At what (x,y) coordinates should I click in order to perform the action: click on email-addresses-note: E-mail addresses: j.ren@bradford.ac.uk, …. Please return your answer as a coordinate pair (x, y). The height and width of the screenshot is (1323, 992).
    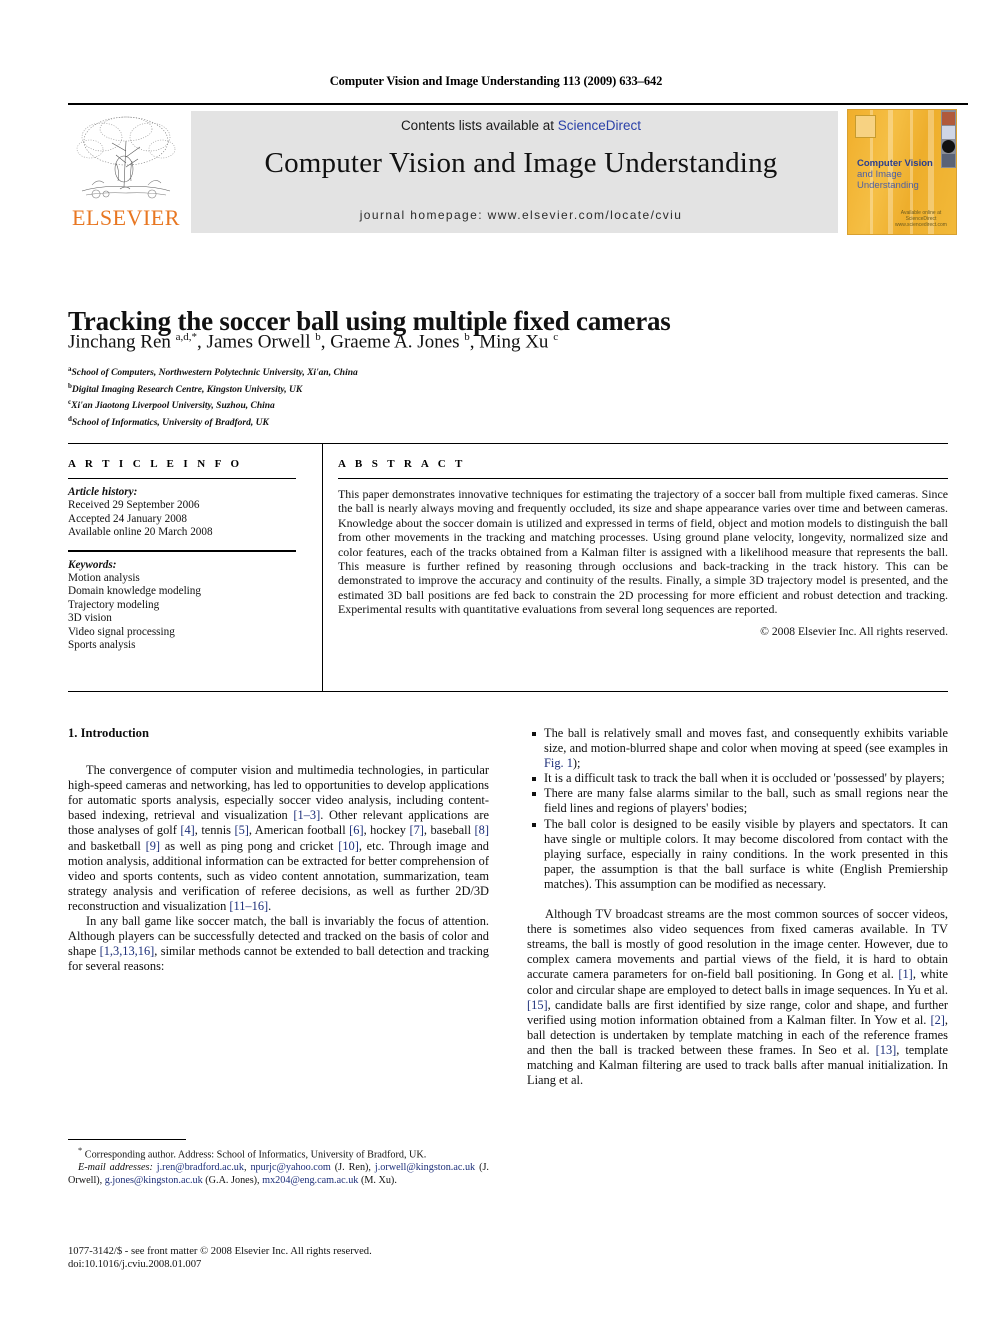
    Looking at the image, I should click on (278, 1174).